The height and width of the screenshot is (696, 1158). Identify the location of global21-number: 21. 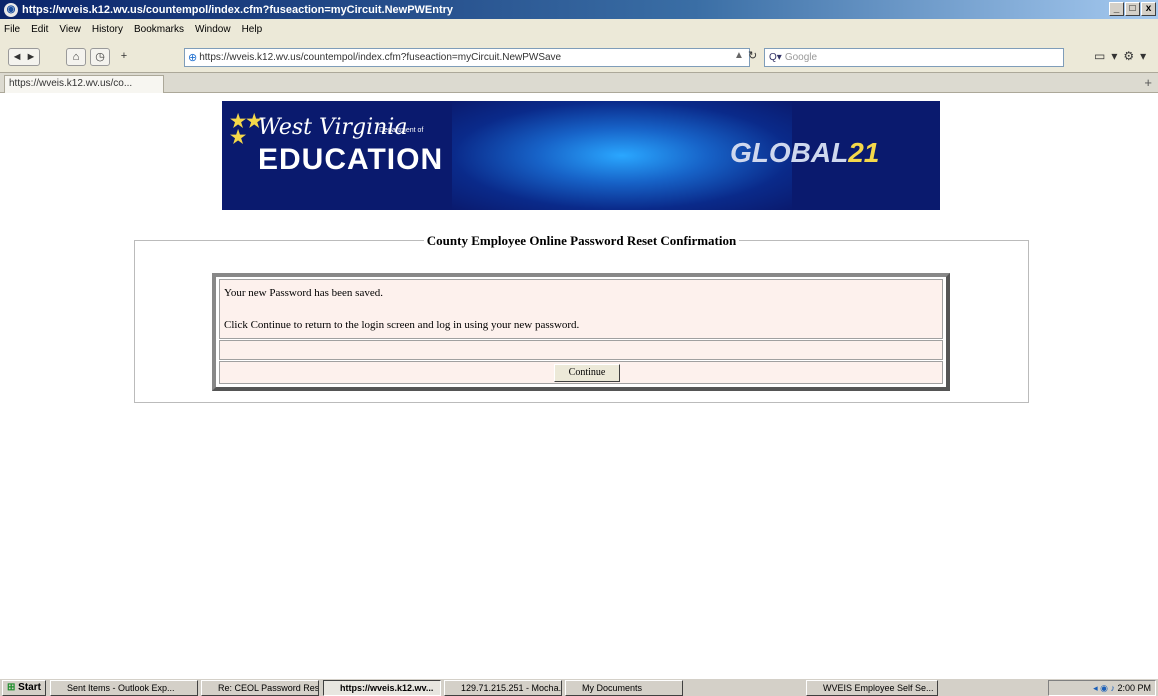
(864, 152).